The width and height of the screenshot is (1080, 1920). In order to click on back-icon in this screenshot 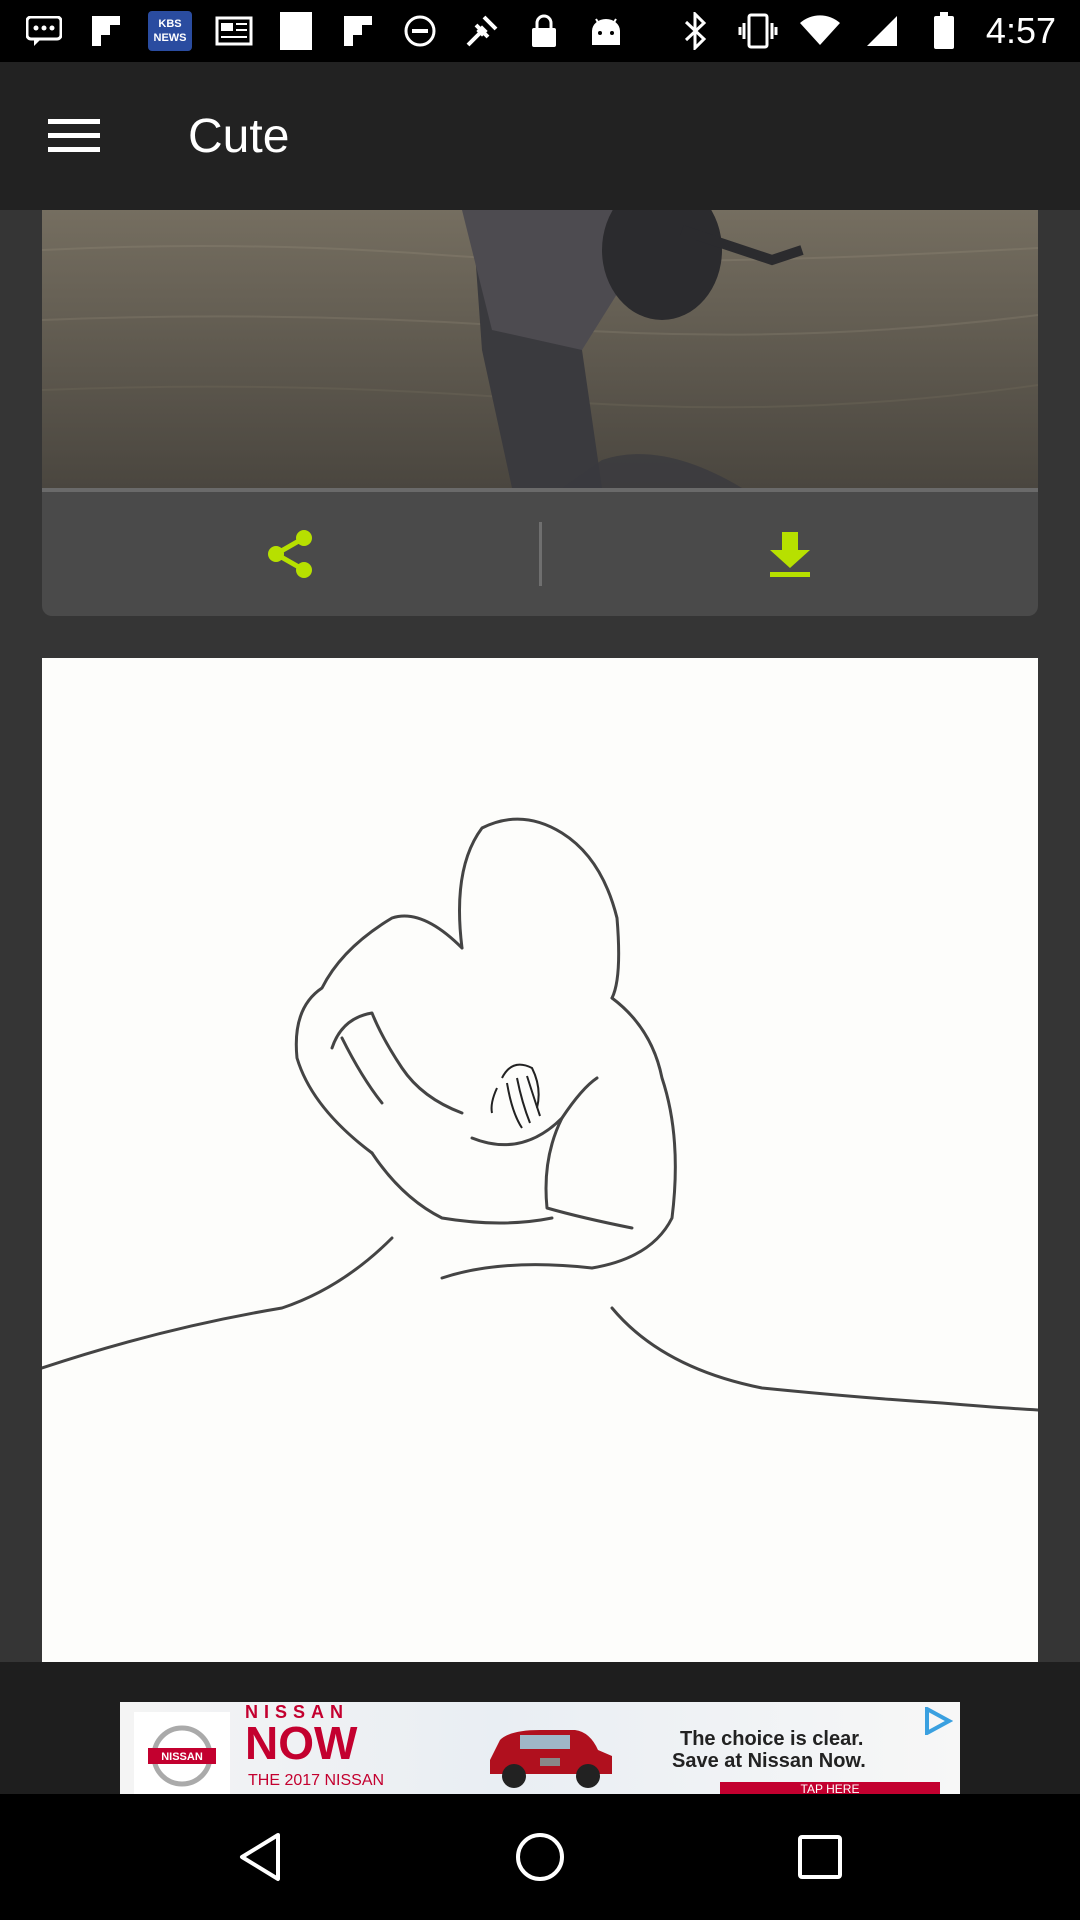, I will do `click(260, 1857)`.